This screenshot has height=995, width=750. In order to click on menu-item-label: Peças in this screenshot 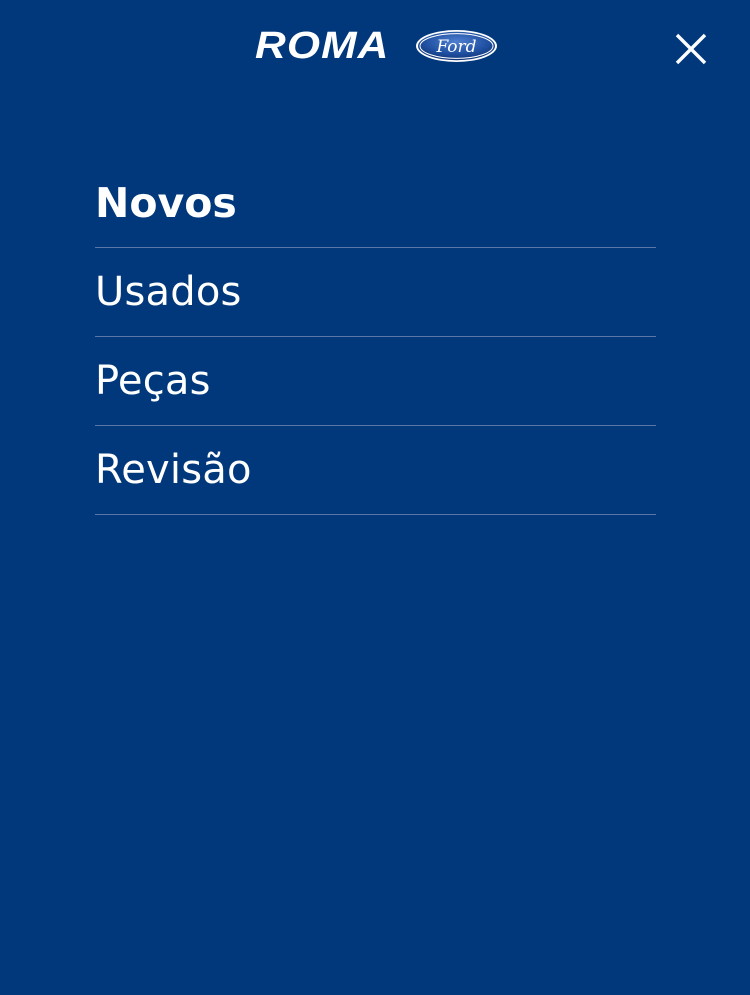, I will do `click(153, 381)`.